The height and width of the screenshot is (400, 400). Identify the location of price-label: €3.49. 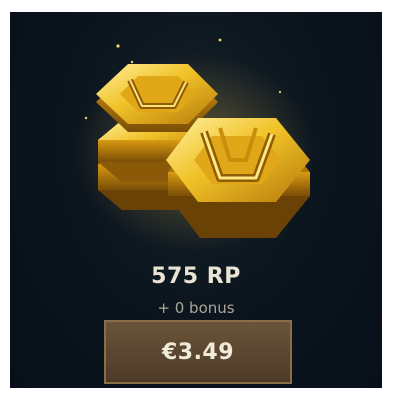
(198, 352).